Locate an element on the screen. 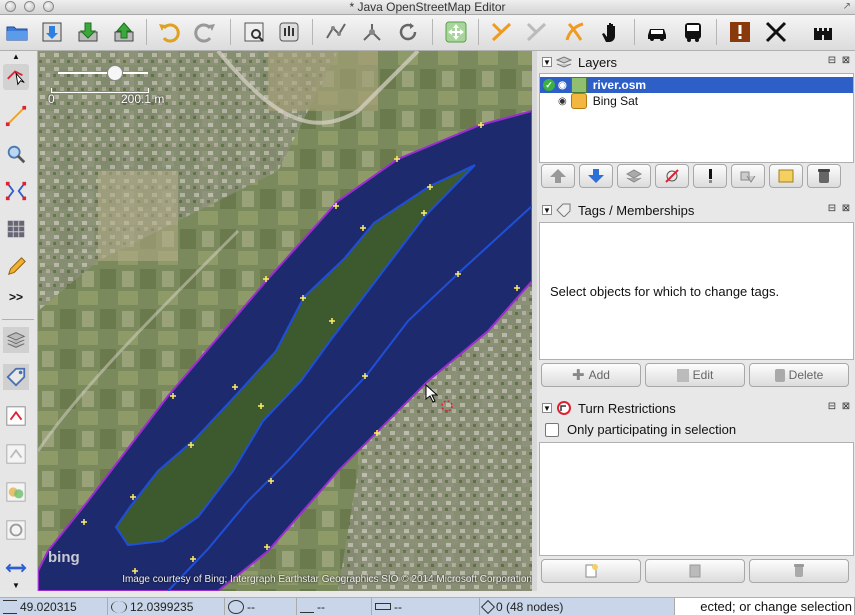 This screenshot has width=855, height=615. only-participating-checkbox is located at coordinates (552, 429).